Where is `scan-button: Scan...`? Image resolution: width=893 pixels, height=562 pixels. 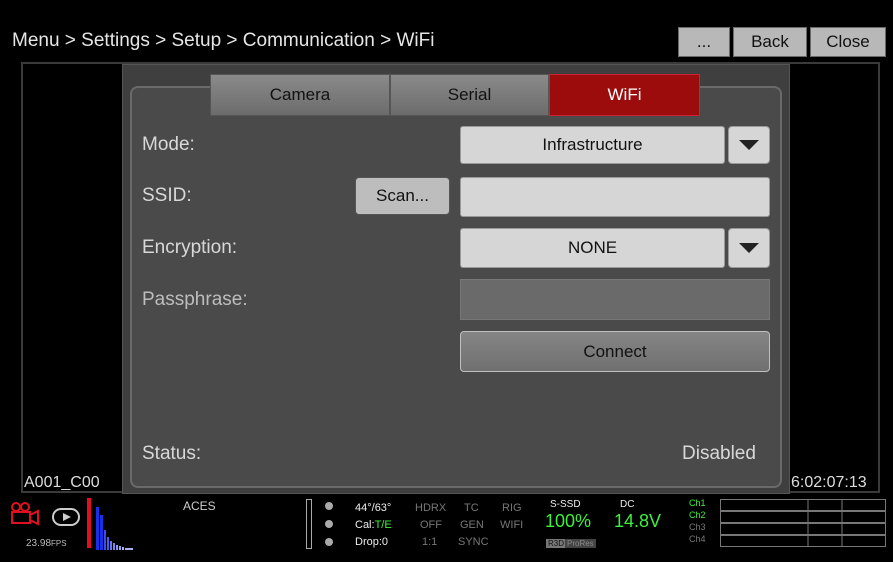
scan-button: Scan... is located at coordinates (402, 196).